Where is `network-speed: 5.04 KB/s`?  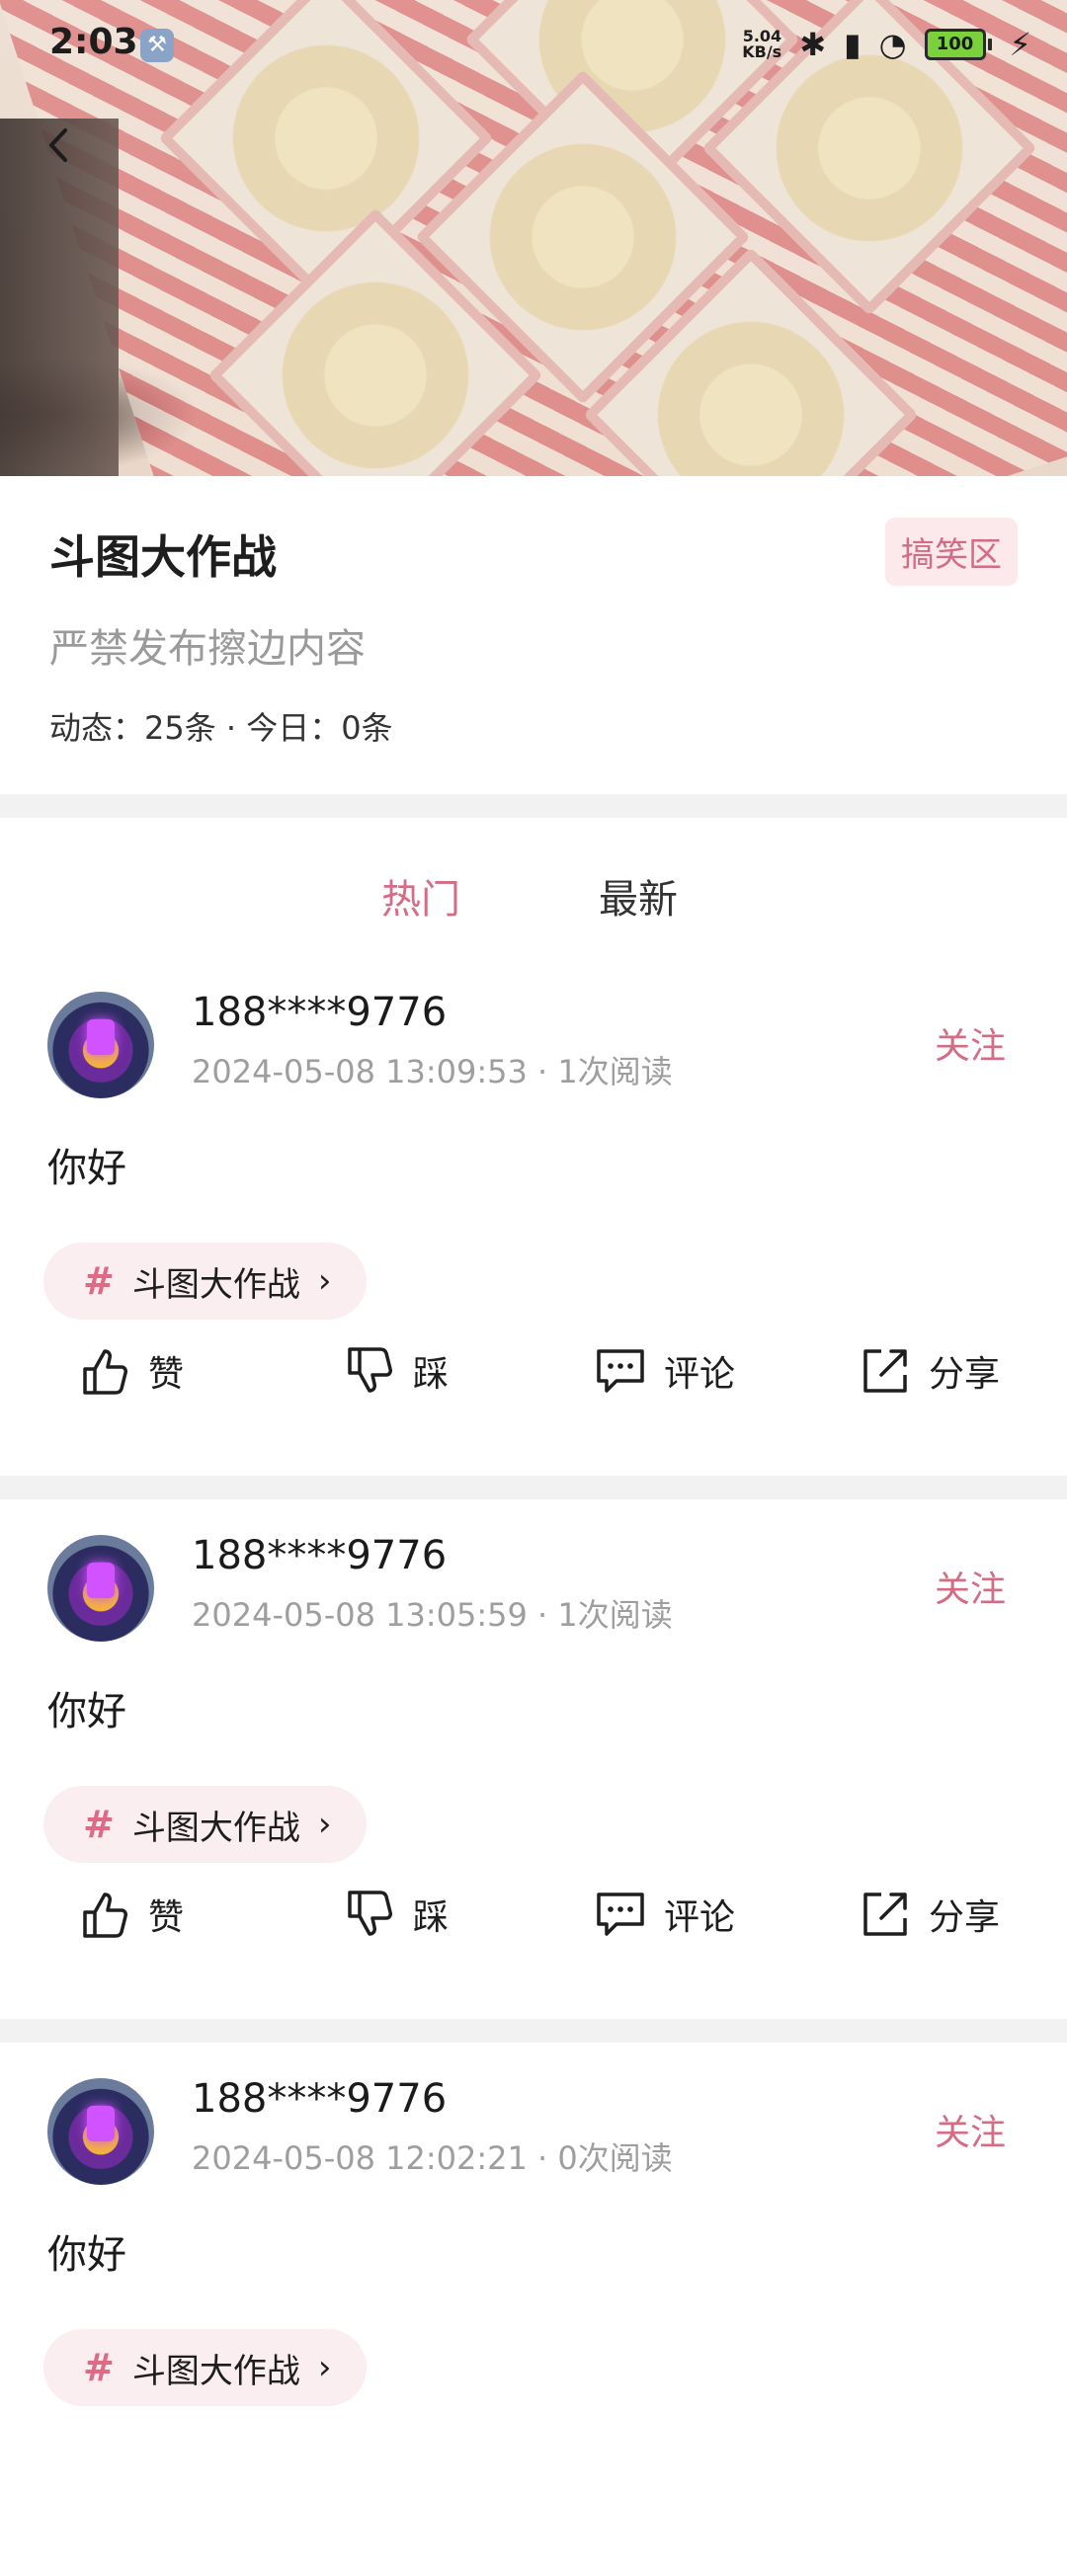 network-speed: 5.04 KB/s is located at coordinates (761, 44).